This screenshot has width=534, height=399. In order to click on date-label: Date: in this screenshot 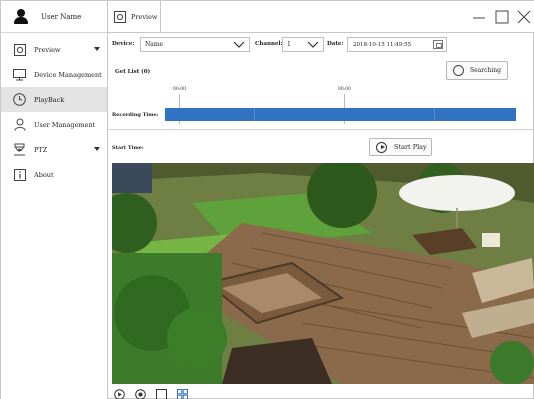, I will do `click(335, 44)`.